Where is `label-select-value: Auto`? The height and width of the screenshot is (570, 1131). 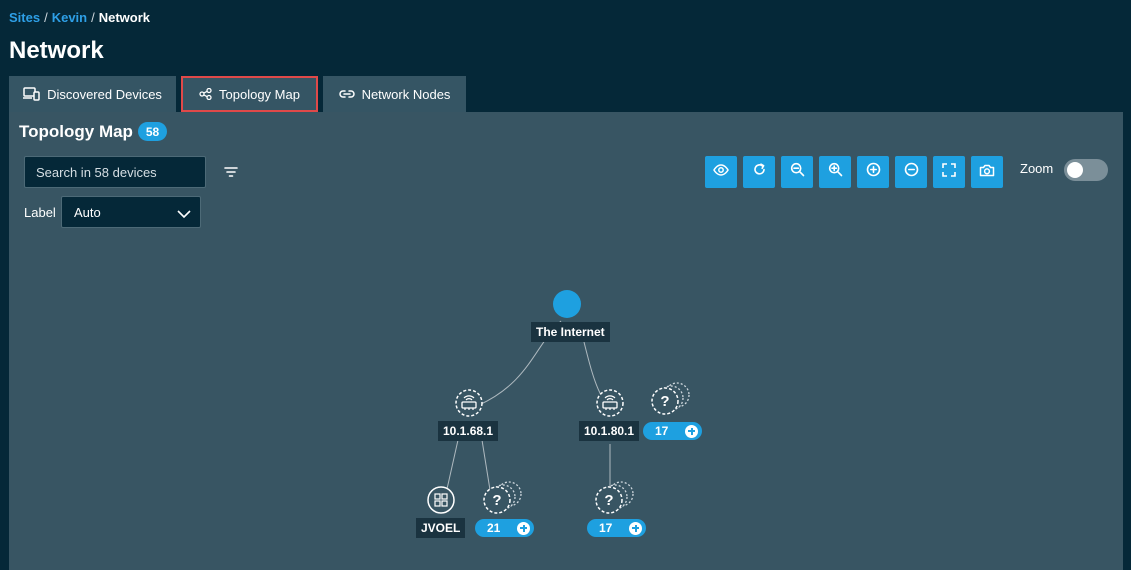 label-select-value: Auto is located at coordinates (87, 212).